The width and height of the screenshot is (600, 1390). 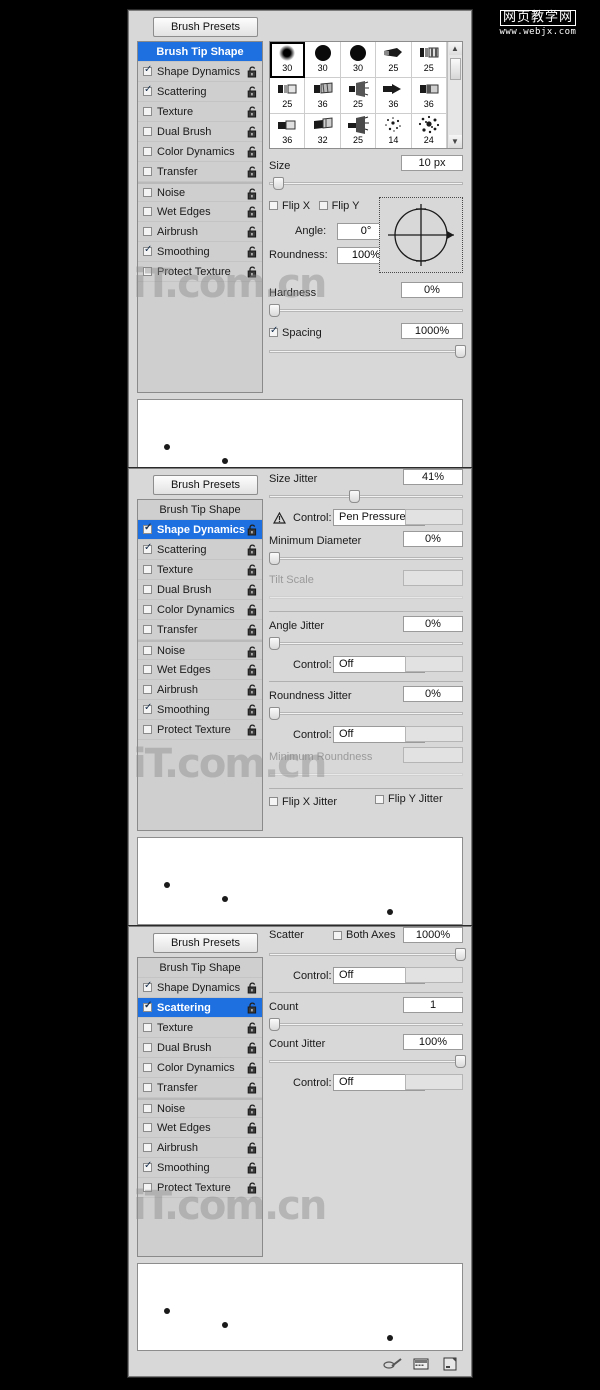 What do you see at coordinates (366, 310) in the screenshot?
I see `hardness-slider` at bounding box center [366, 310].